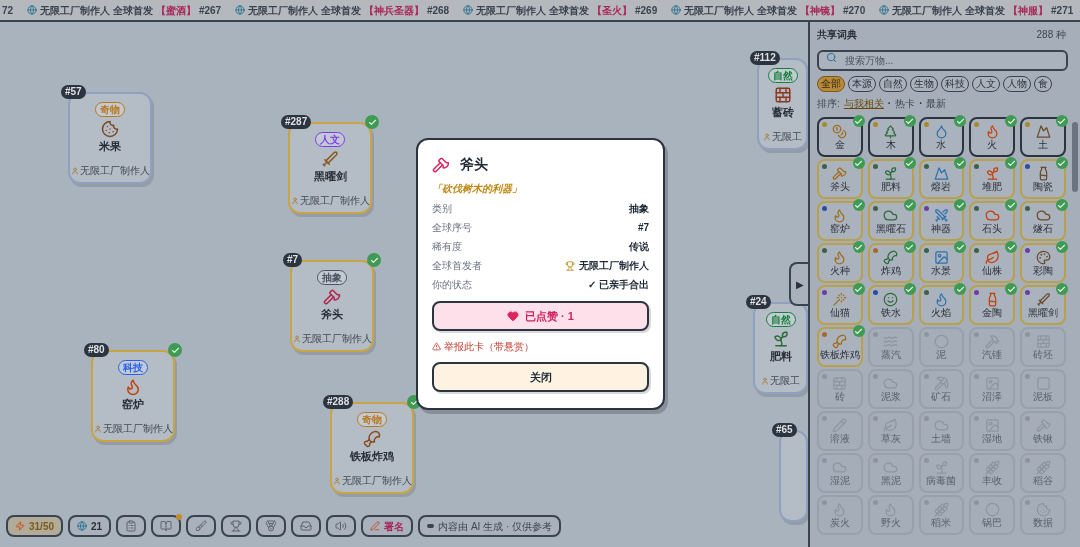  I want to click on item-name: 黑曜剑, so click(330, 176).